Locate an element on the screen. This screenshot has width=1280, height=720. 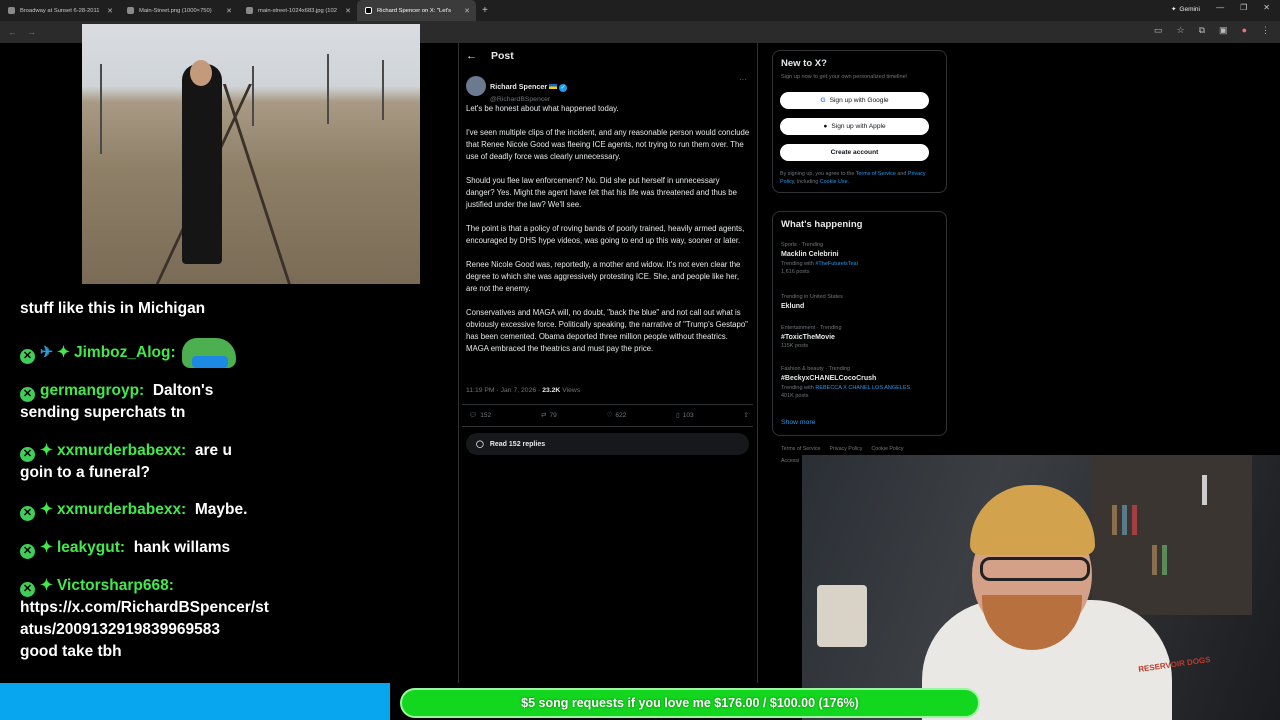
browser-tab: Main-Street.png (1000×750) ✕ is located at coordinates (178, 10).